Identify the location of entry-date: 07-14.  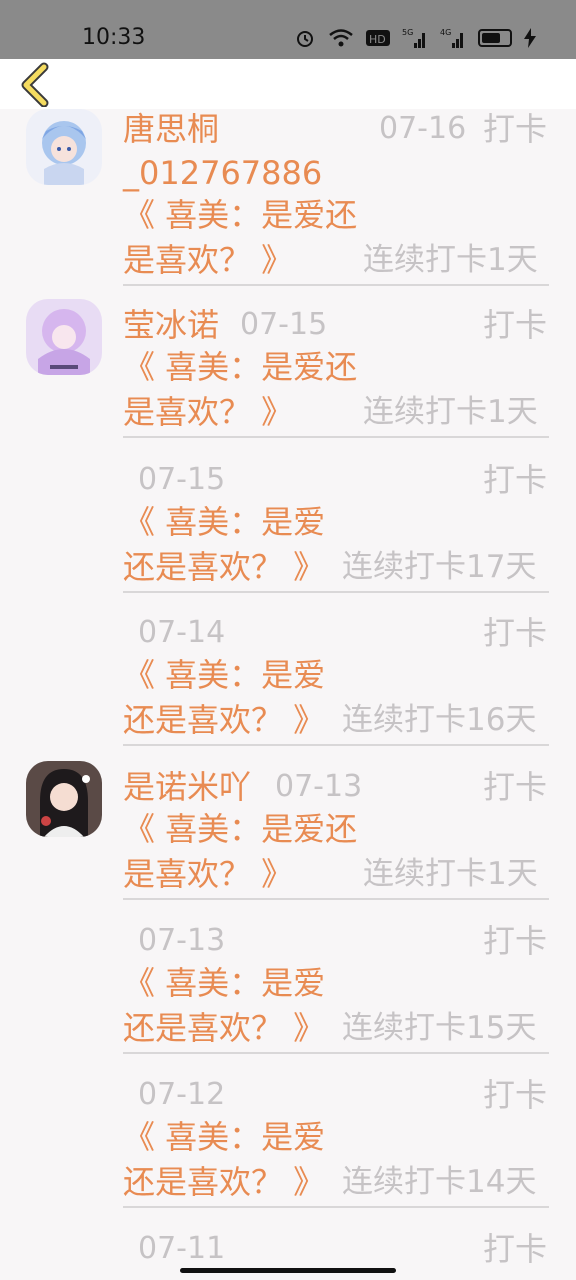
(182, 632).